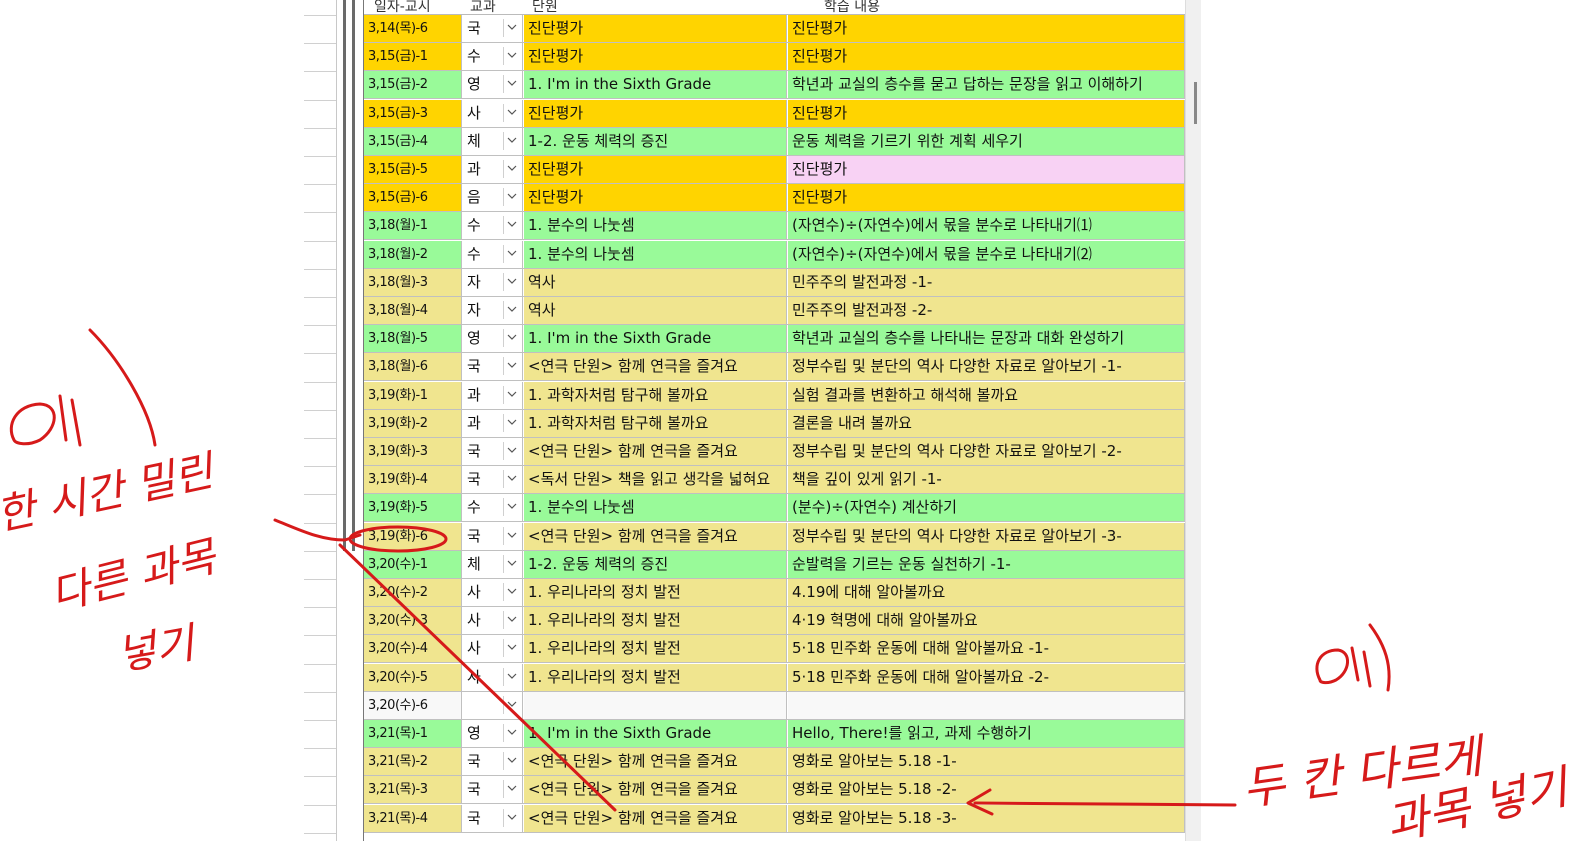 This screenshot has height=841, width=1596. I want to click on left-note-line3: 넣기, so click(157, 649).